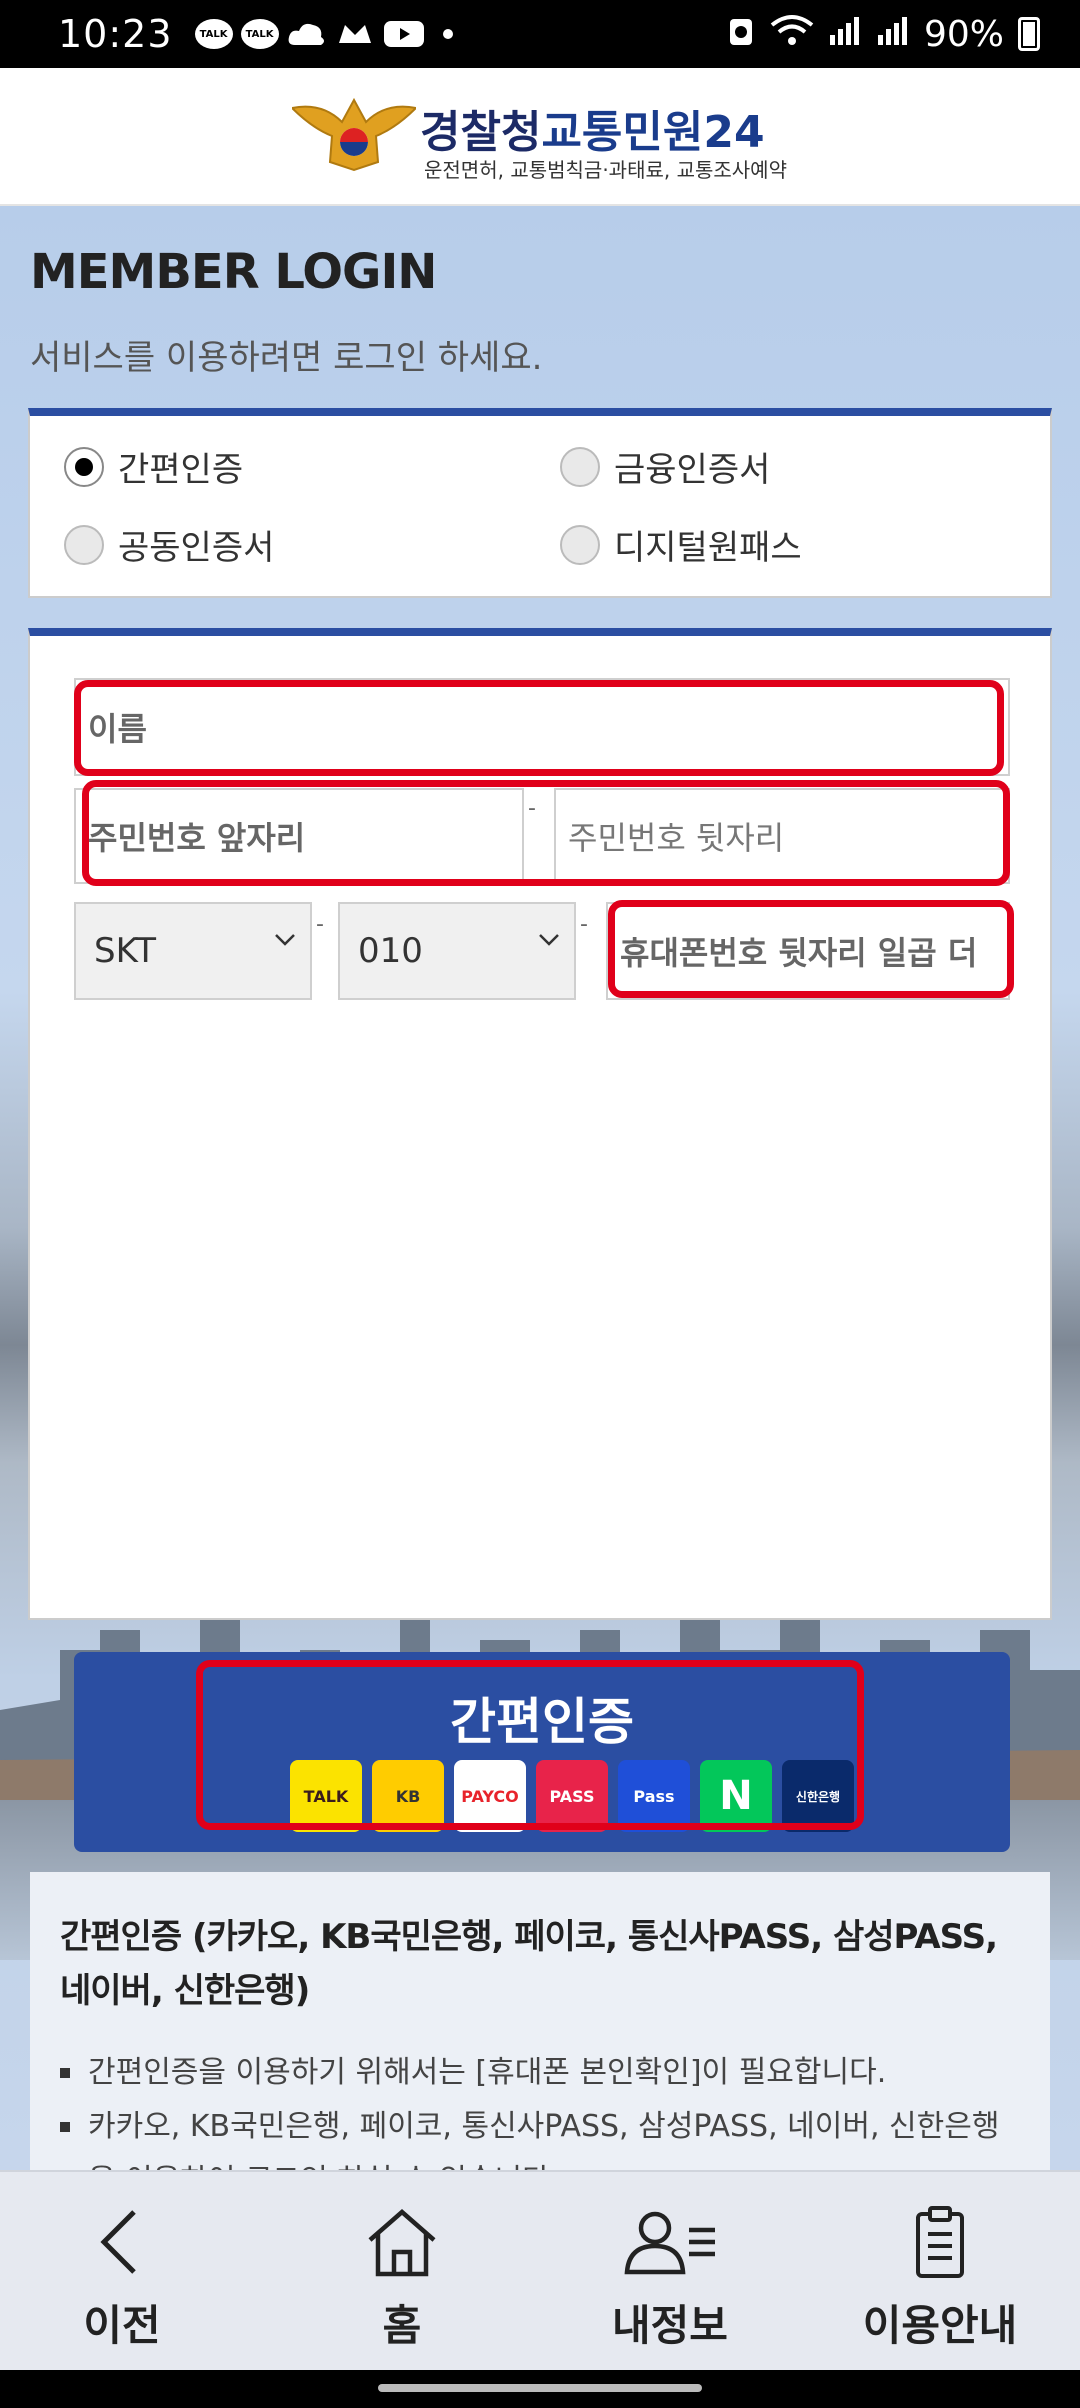 This screenshot has height=2408, width=1080. What do you see at coordinates (481, 132) in the screenshot?
I see `site-title-part1: 경찰청` at bounding box center [481, 132].